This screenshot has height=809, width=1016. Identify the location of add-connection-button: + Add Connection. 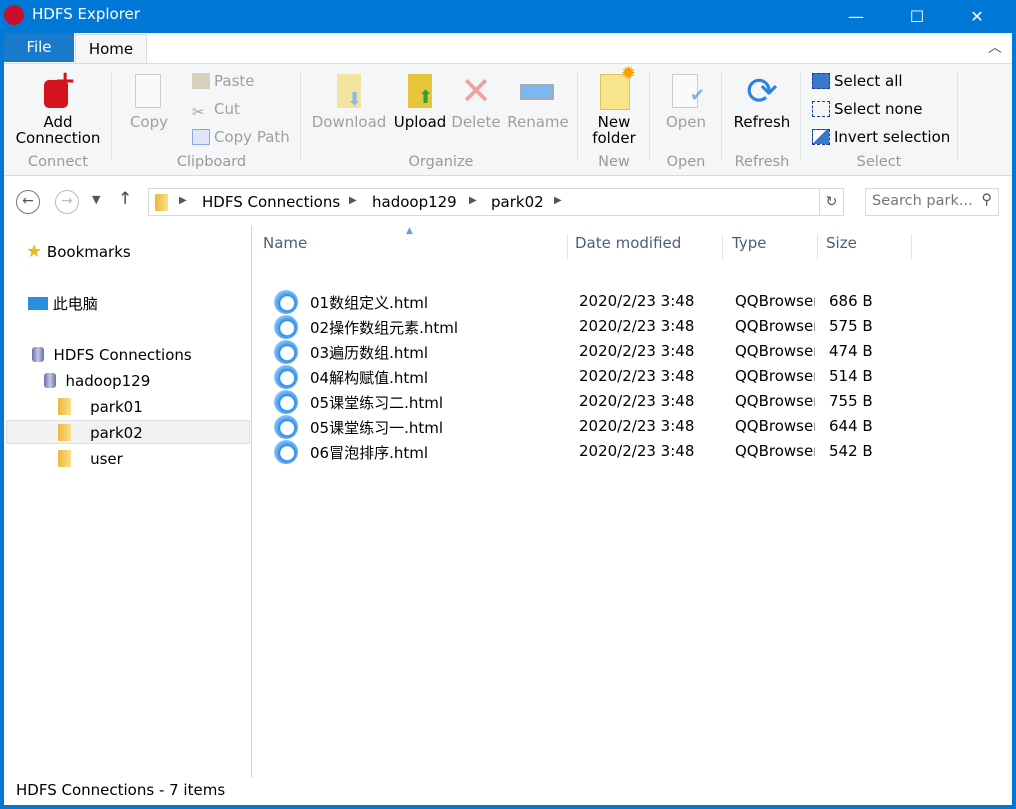
(58, 107).